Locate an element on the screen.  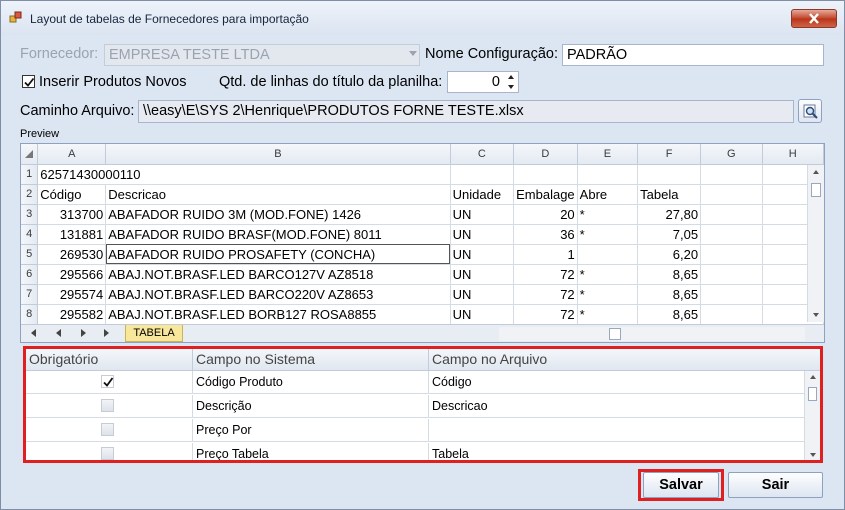
cell: 6,20 is located at coordinates (669, 254).